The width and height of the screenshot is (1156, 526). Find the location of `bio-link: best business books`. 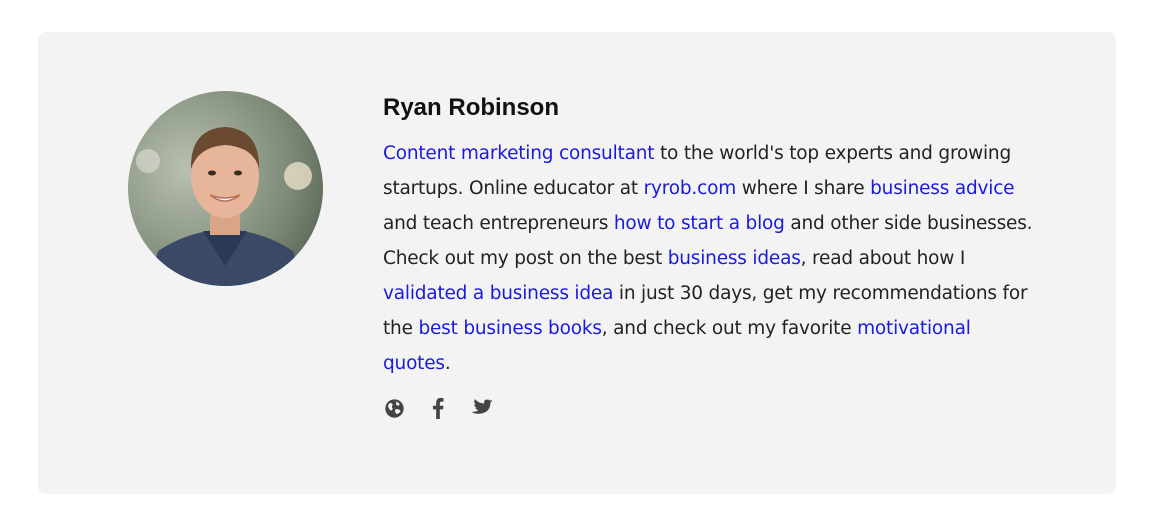

bio-link: best business books is located at coordinates (510, 328).